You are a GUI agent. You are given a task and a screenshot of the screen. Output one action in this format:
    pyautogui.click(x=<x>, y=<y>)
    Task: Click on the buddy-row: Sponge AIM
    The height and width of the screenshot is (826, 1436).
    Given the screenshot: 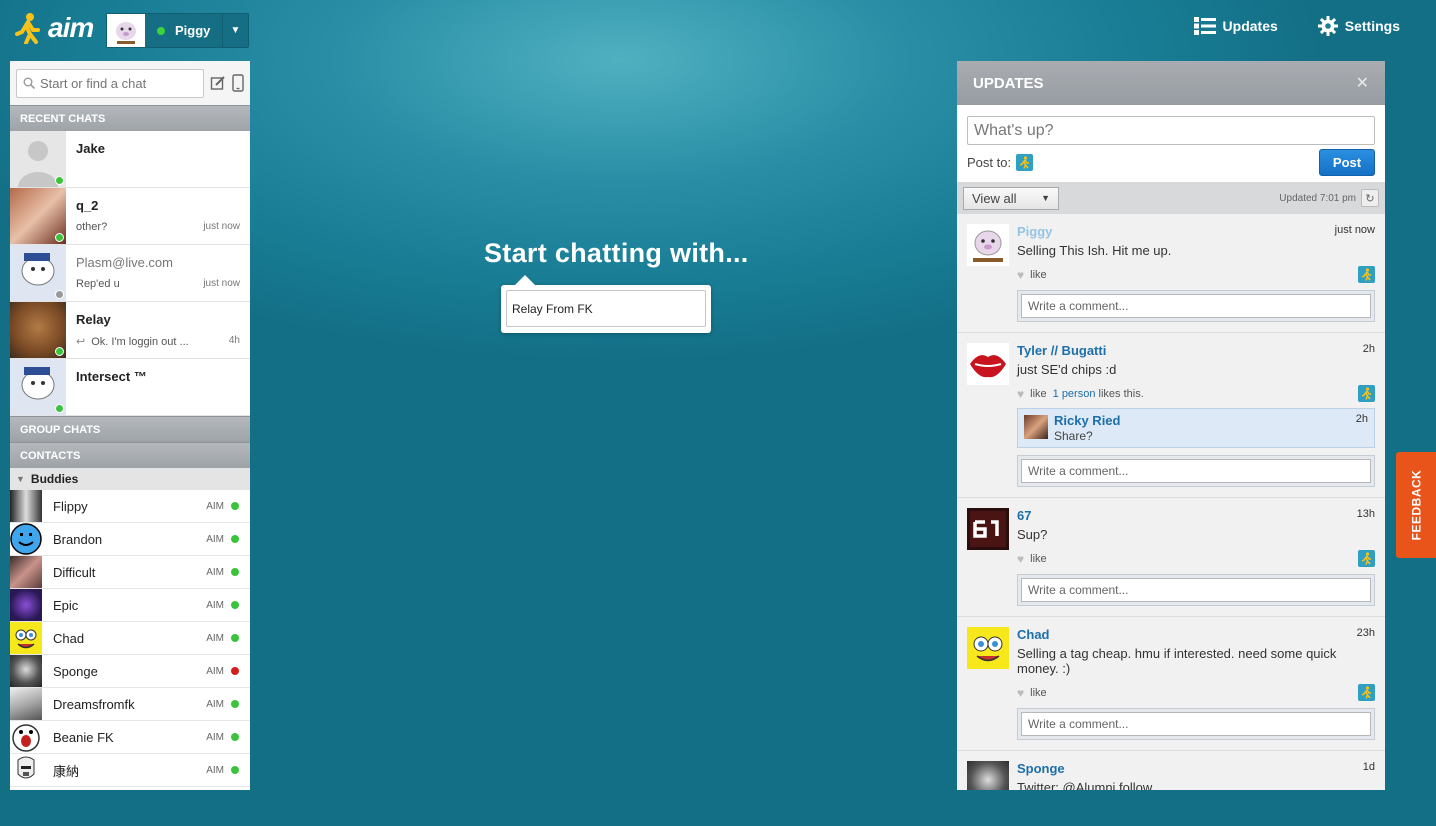 What is the action you would take?
    pyautogui.click(x=130, y=671)
    